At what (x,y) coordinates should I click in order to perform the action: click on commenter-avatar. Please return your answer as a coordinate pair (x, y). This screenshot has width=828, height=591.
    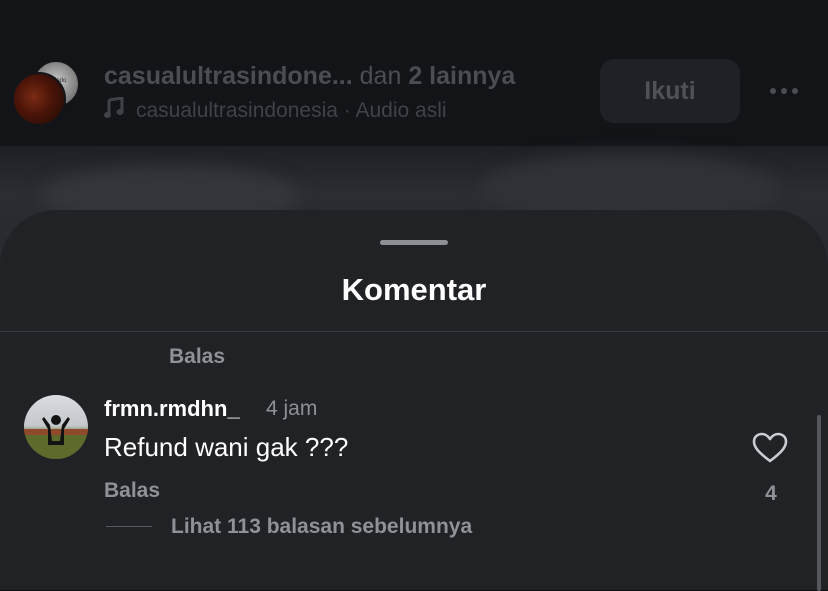
    Looking at the image, I should click on (56, 427).